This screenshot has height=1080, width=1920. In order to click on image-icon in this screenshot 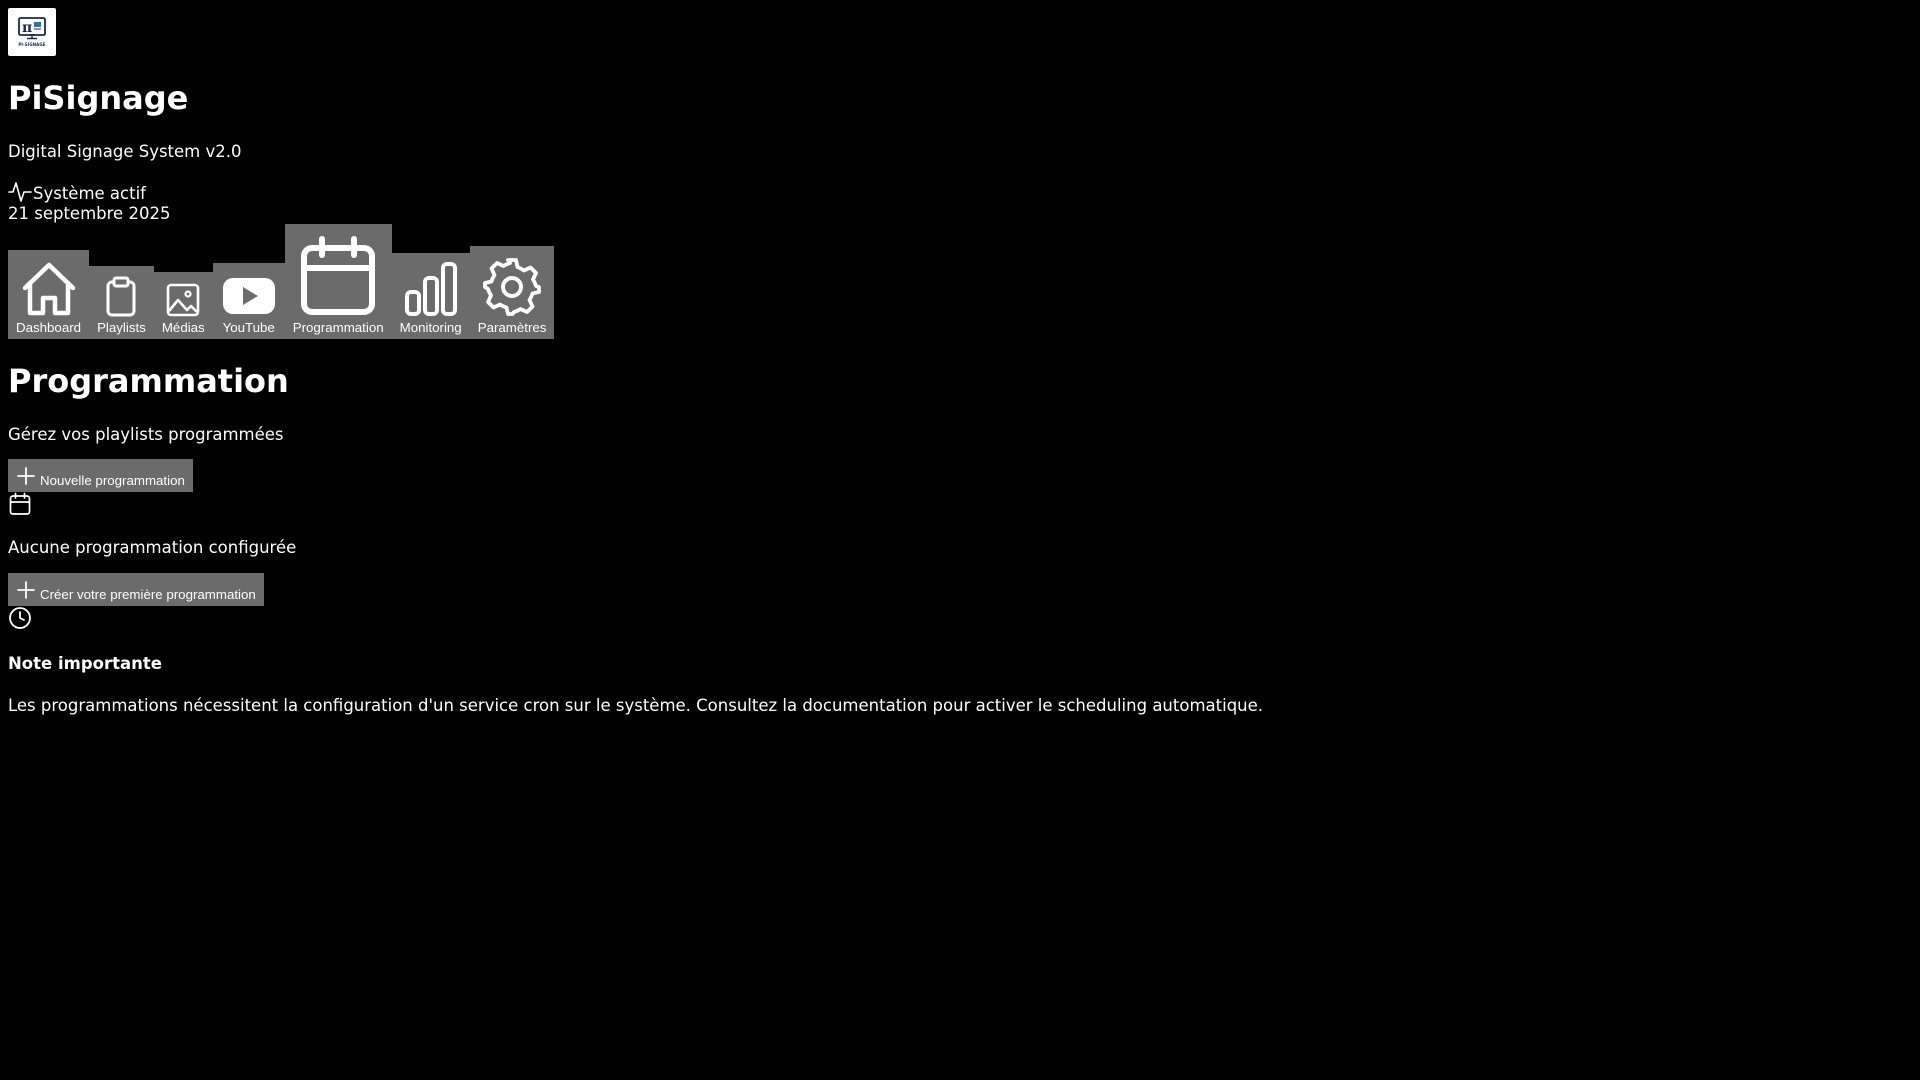, I will do `click(183, 300)`.